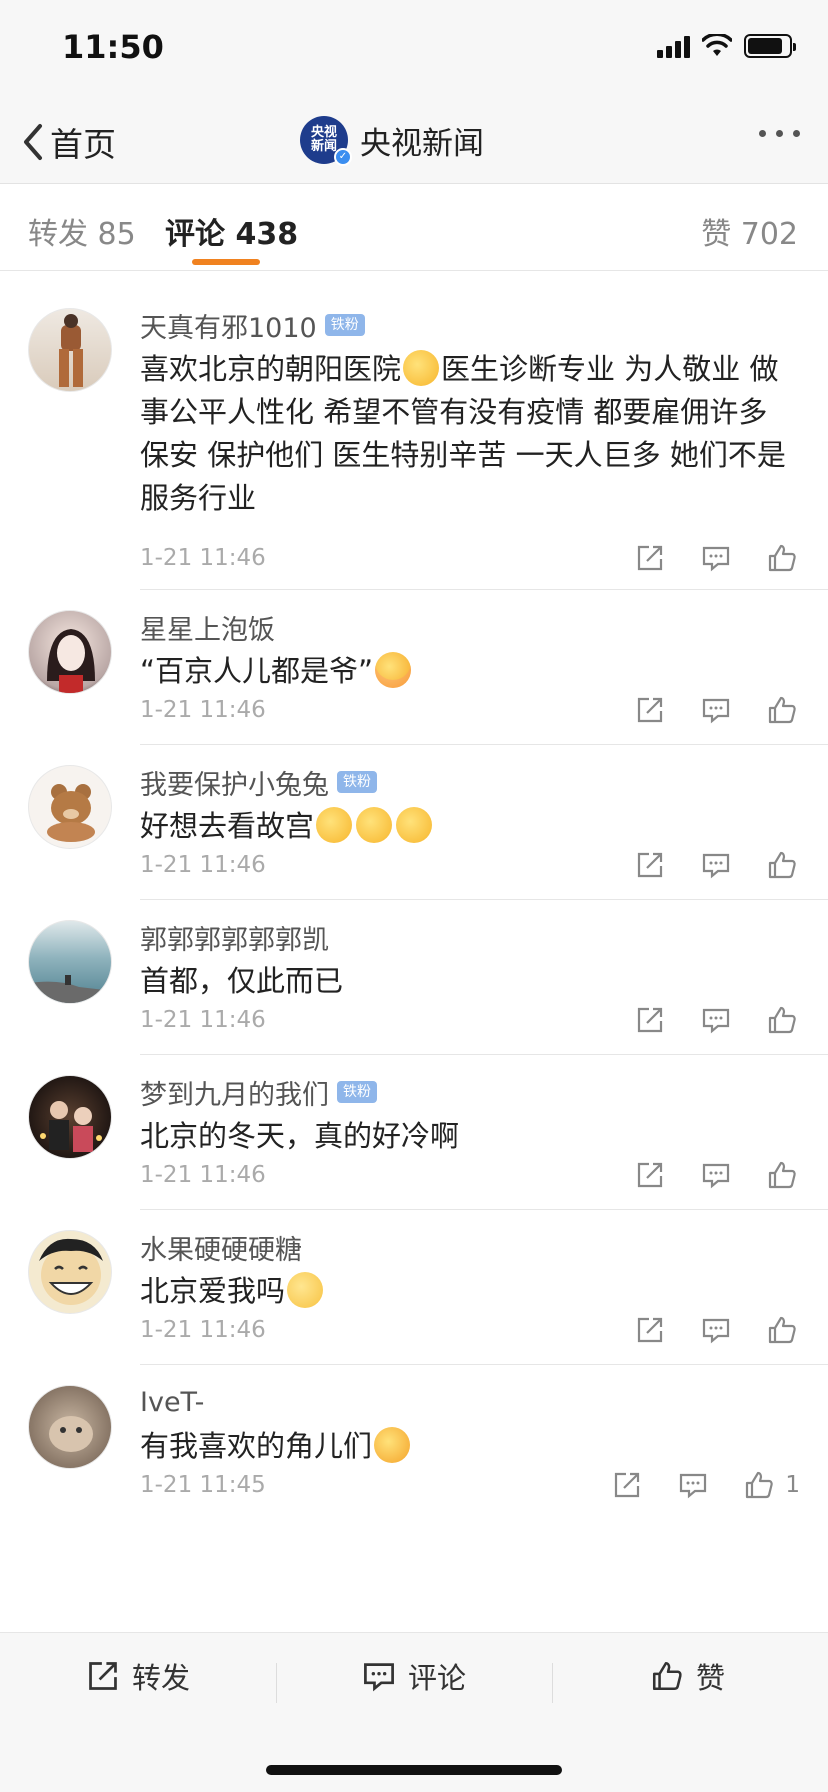 This screenshot has width=828, height=1792. I want to click on repost-button: 转发, so click(138, 1676).